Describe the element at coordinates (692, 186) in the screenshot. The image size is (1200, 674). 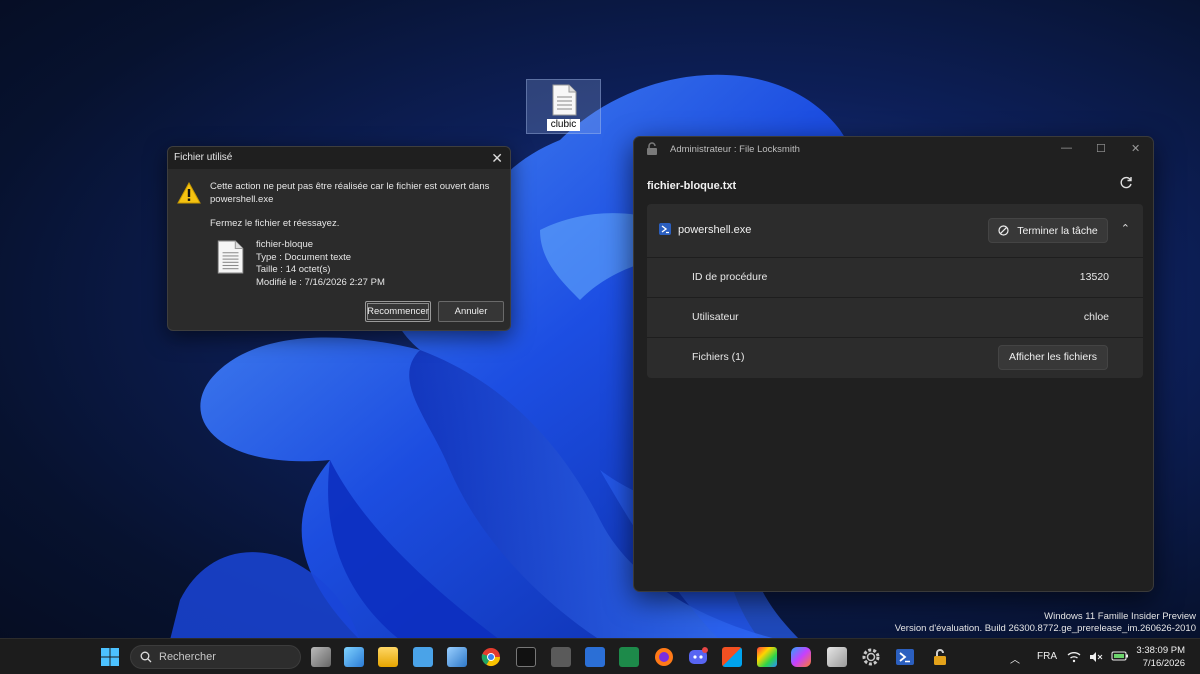
I see `locked-file-name: fichier-bloque.txt` at that location.